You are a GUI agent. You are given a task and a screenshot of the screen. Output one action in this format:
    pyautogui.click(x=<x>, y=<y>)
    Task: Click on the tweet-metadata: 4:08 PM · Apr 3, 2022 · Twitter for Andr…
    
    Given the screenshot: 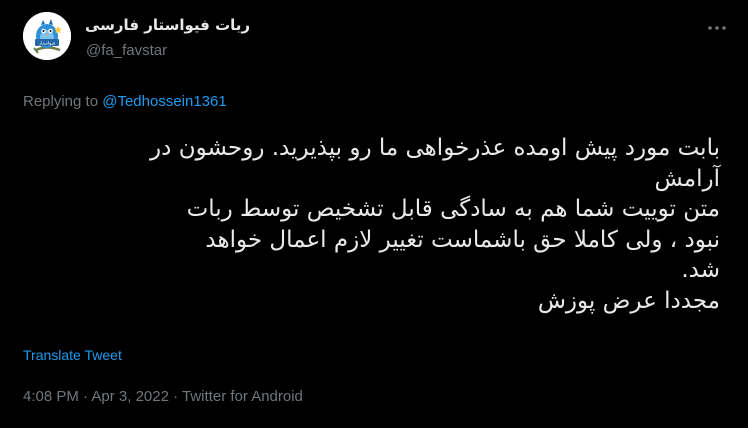 What is the action you would take?
    pyautogui.click(x=163, y=396)
    